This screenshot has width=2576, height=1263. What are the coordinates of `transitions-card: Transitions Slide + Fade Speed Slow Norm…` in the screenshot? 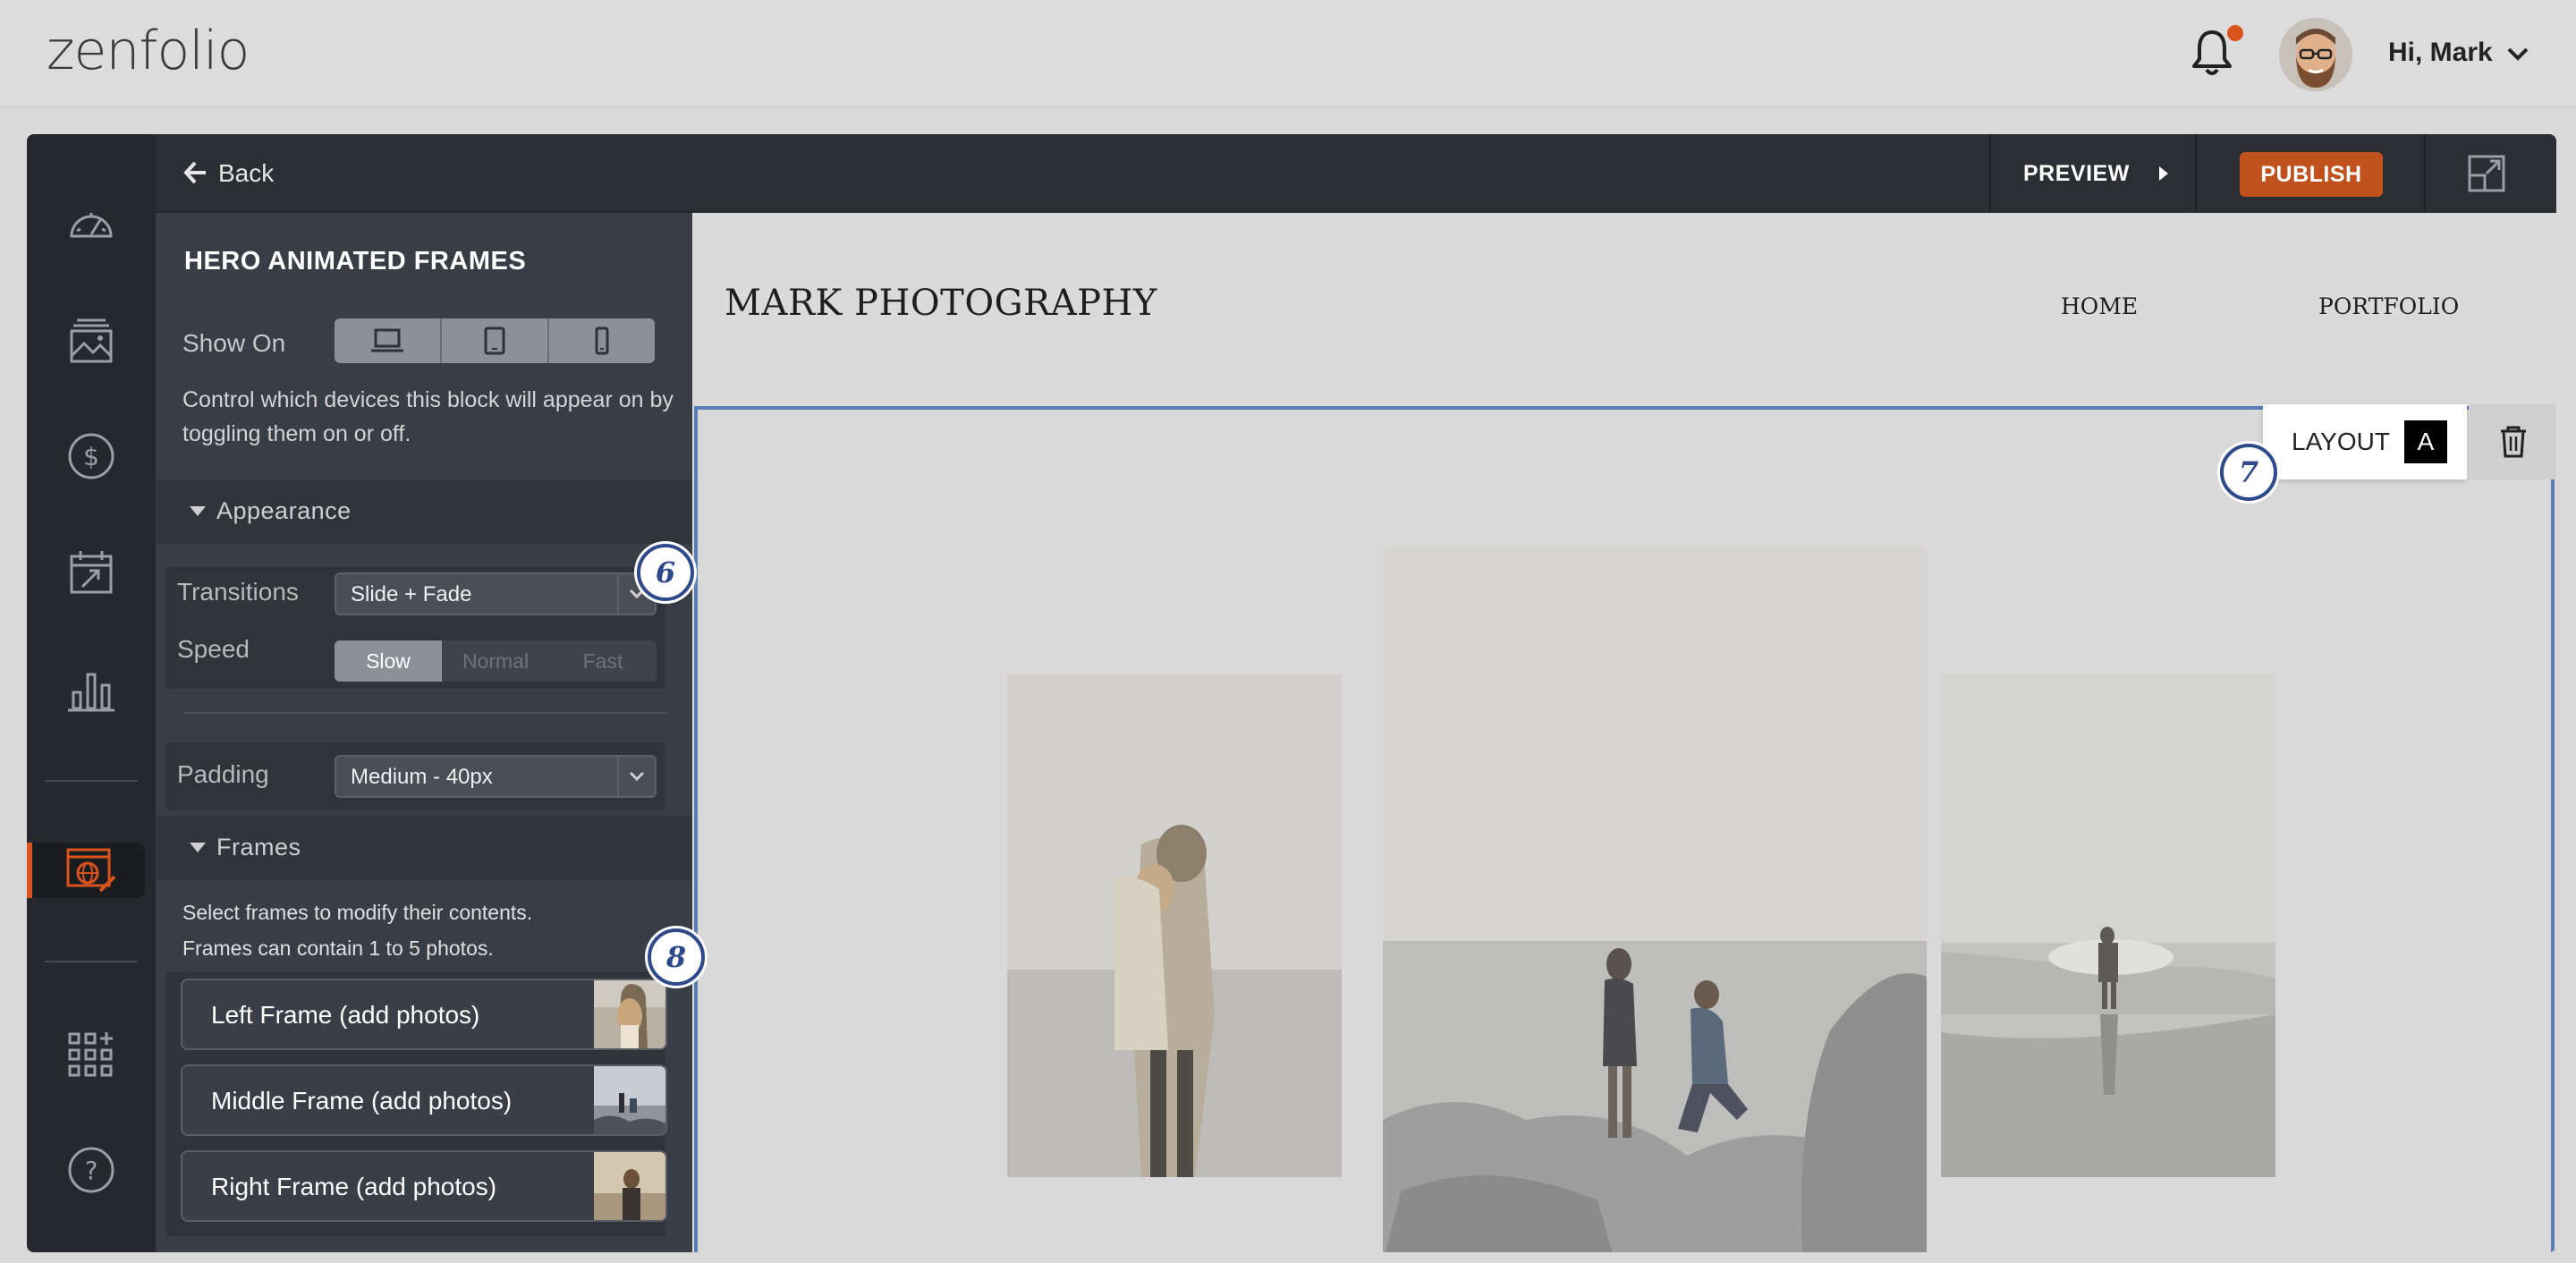 It's located at (415, 628).